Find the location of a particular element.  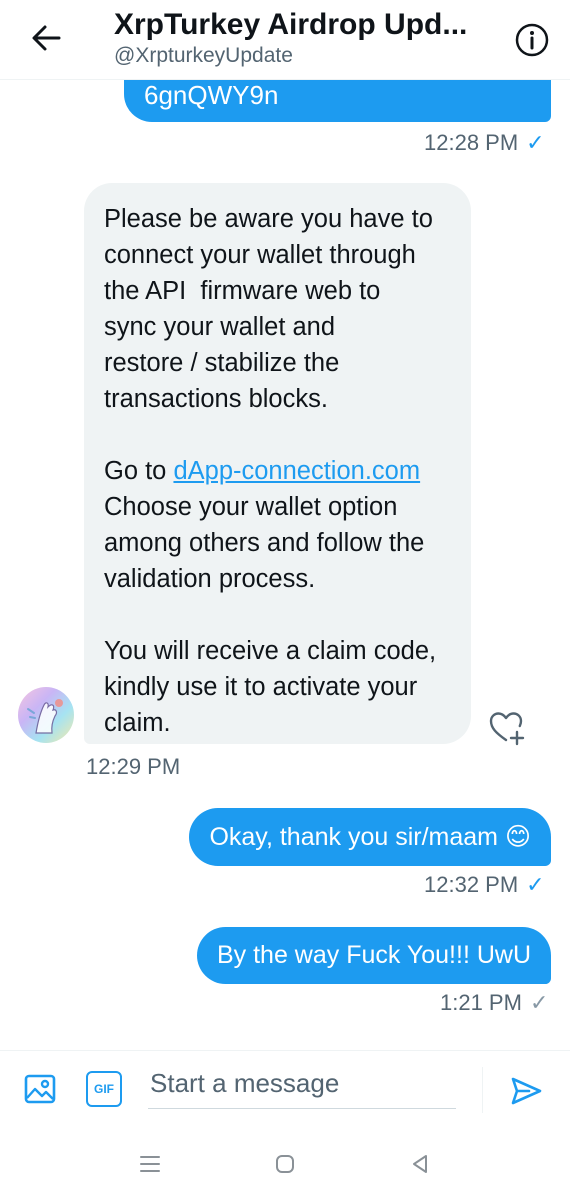

message-line: kindly use it to activate your is located at coordinates (261, 687).